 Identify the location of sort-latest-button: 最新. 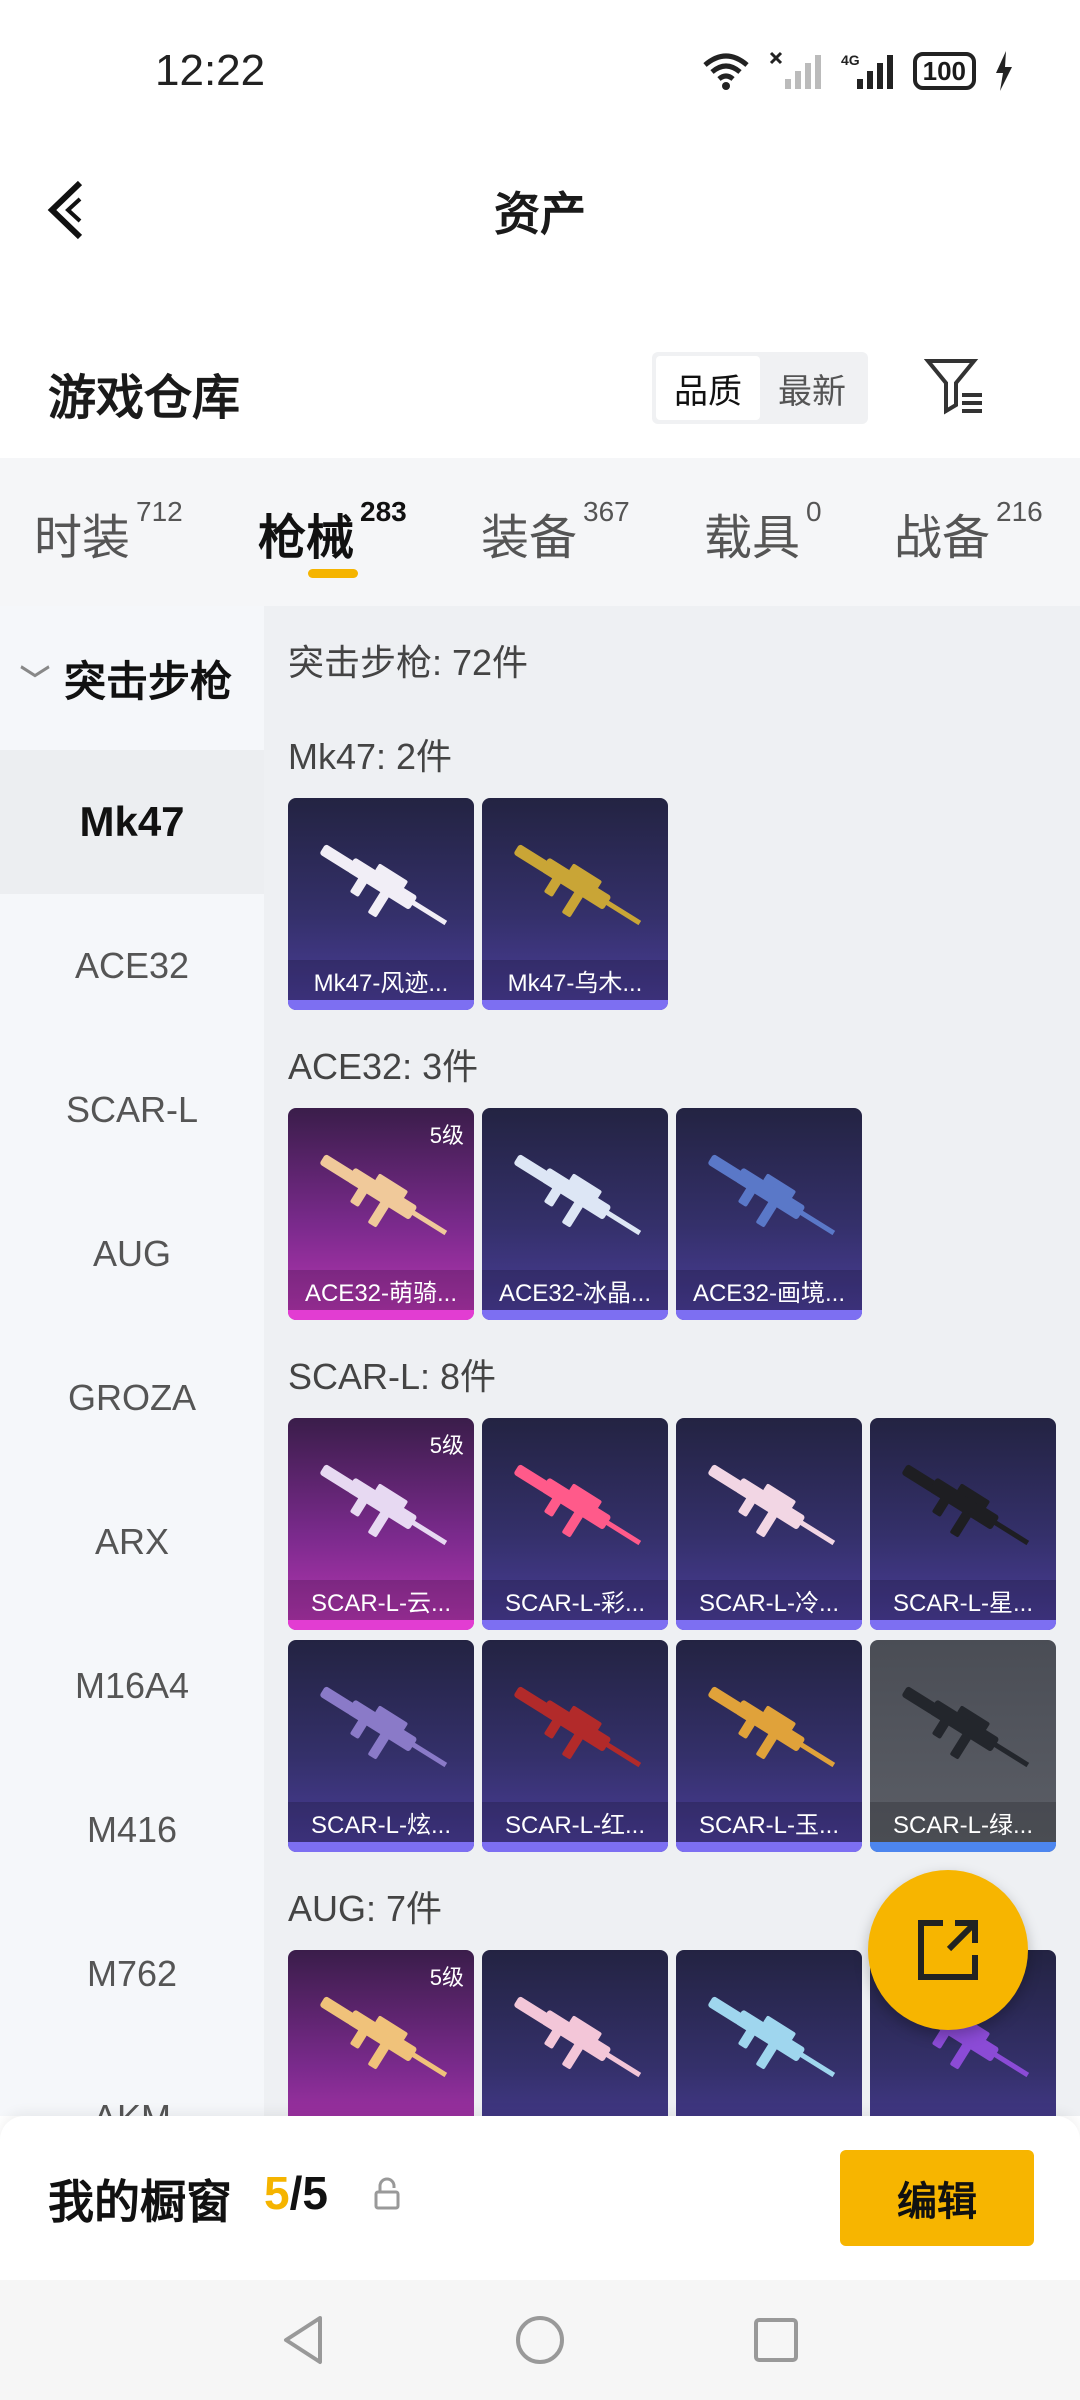
(812, 388).